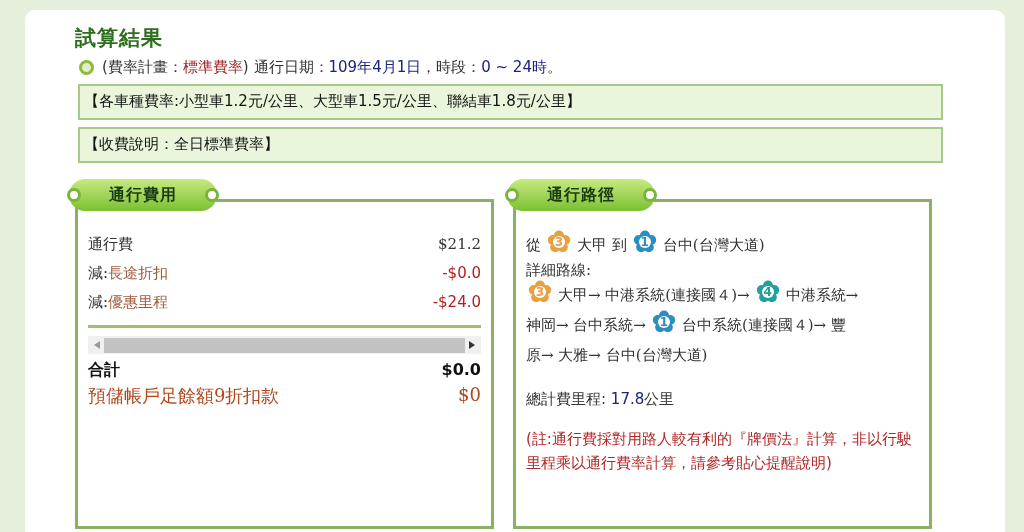  I want to click on interchange-badge: 4, so click(767, 292).